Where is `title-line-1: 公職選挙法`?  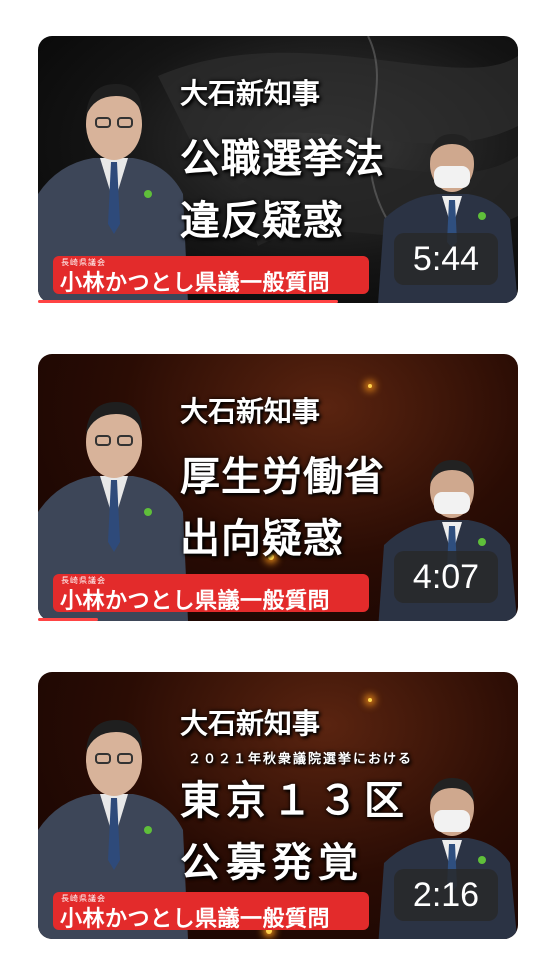
title-line-1: 公職選挙法 is located at coordinates (282, 159).